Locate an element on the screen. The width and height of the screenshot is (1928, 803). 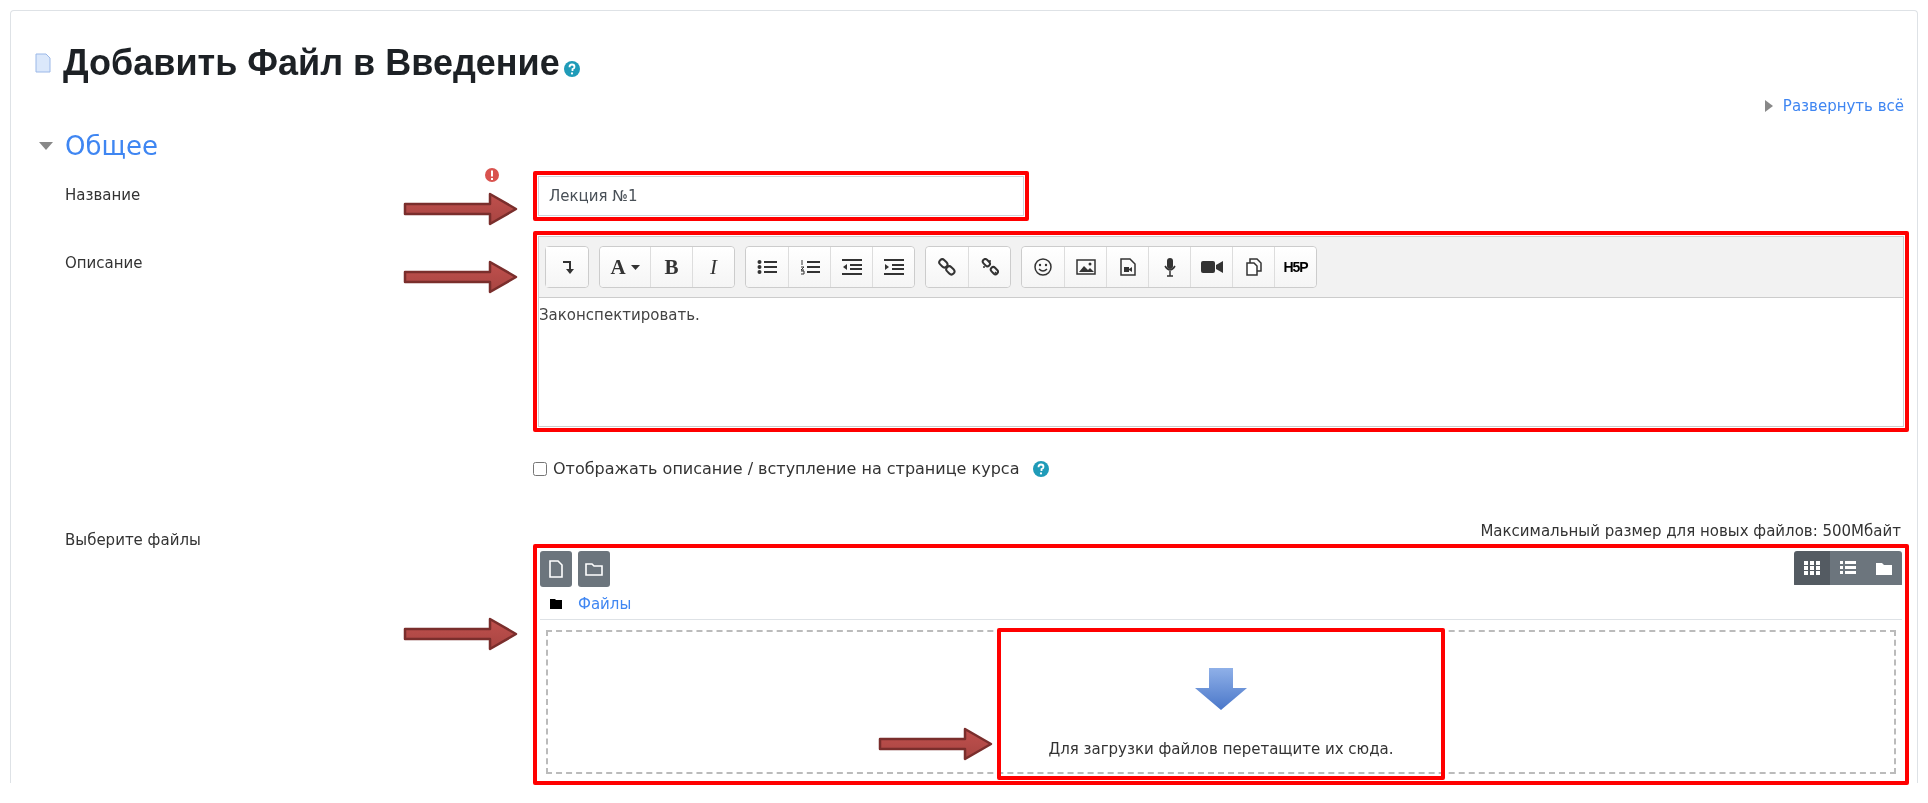
toolbar-button: H5P is located at coordinates (1295, 267).